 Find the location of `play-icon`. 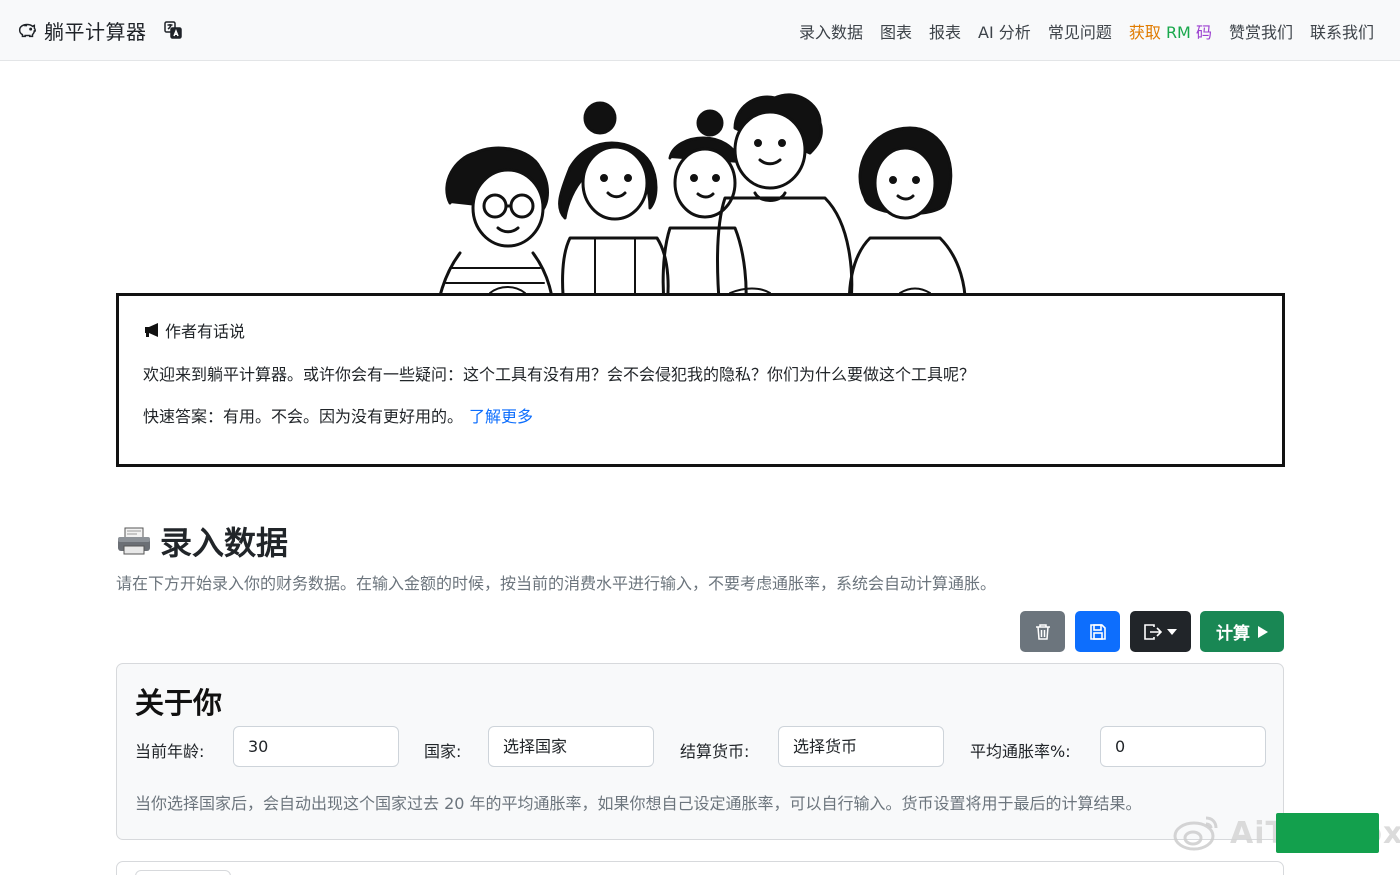

play-icon is located at coordinates (1263, 631).